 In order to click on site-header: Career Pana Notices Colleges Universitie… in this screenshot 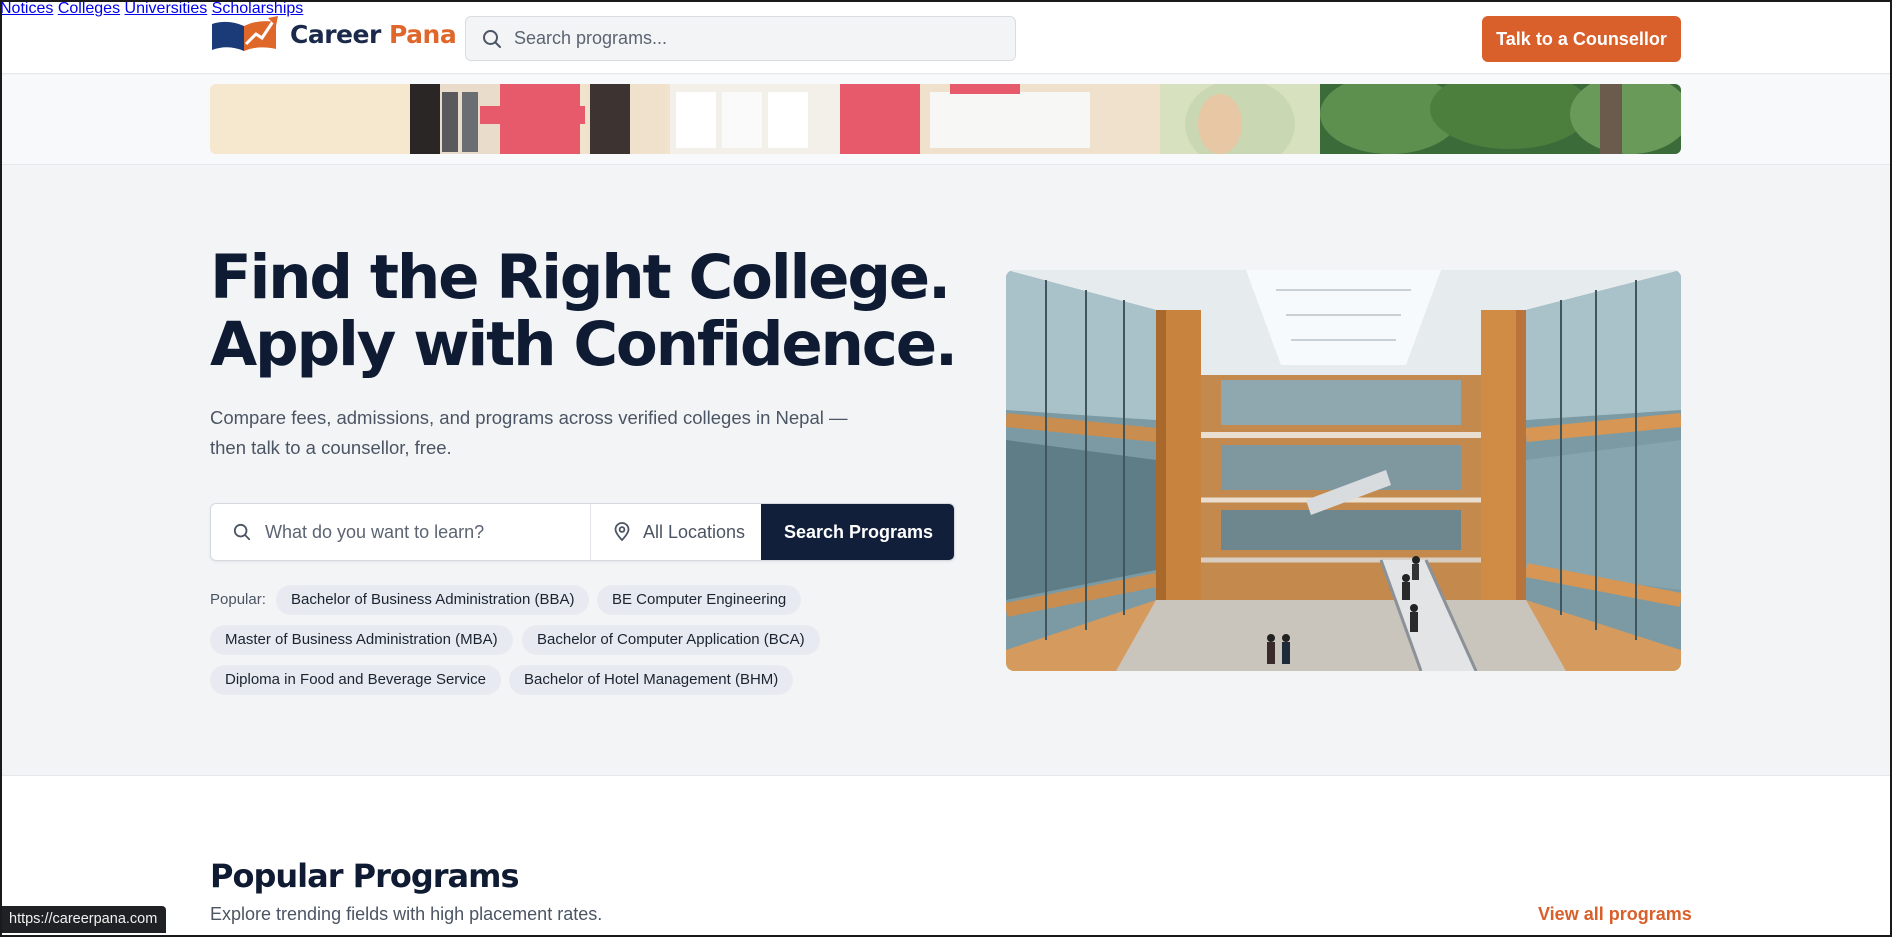, I will do `click(946, 37)`.